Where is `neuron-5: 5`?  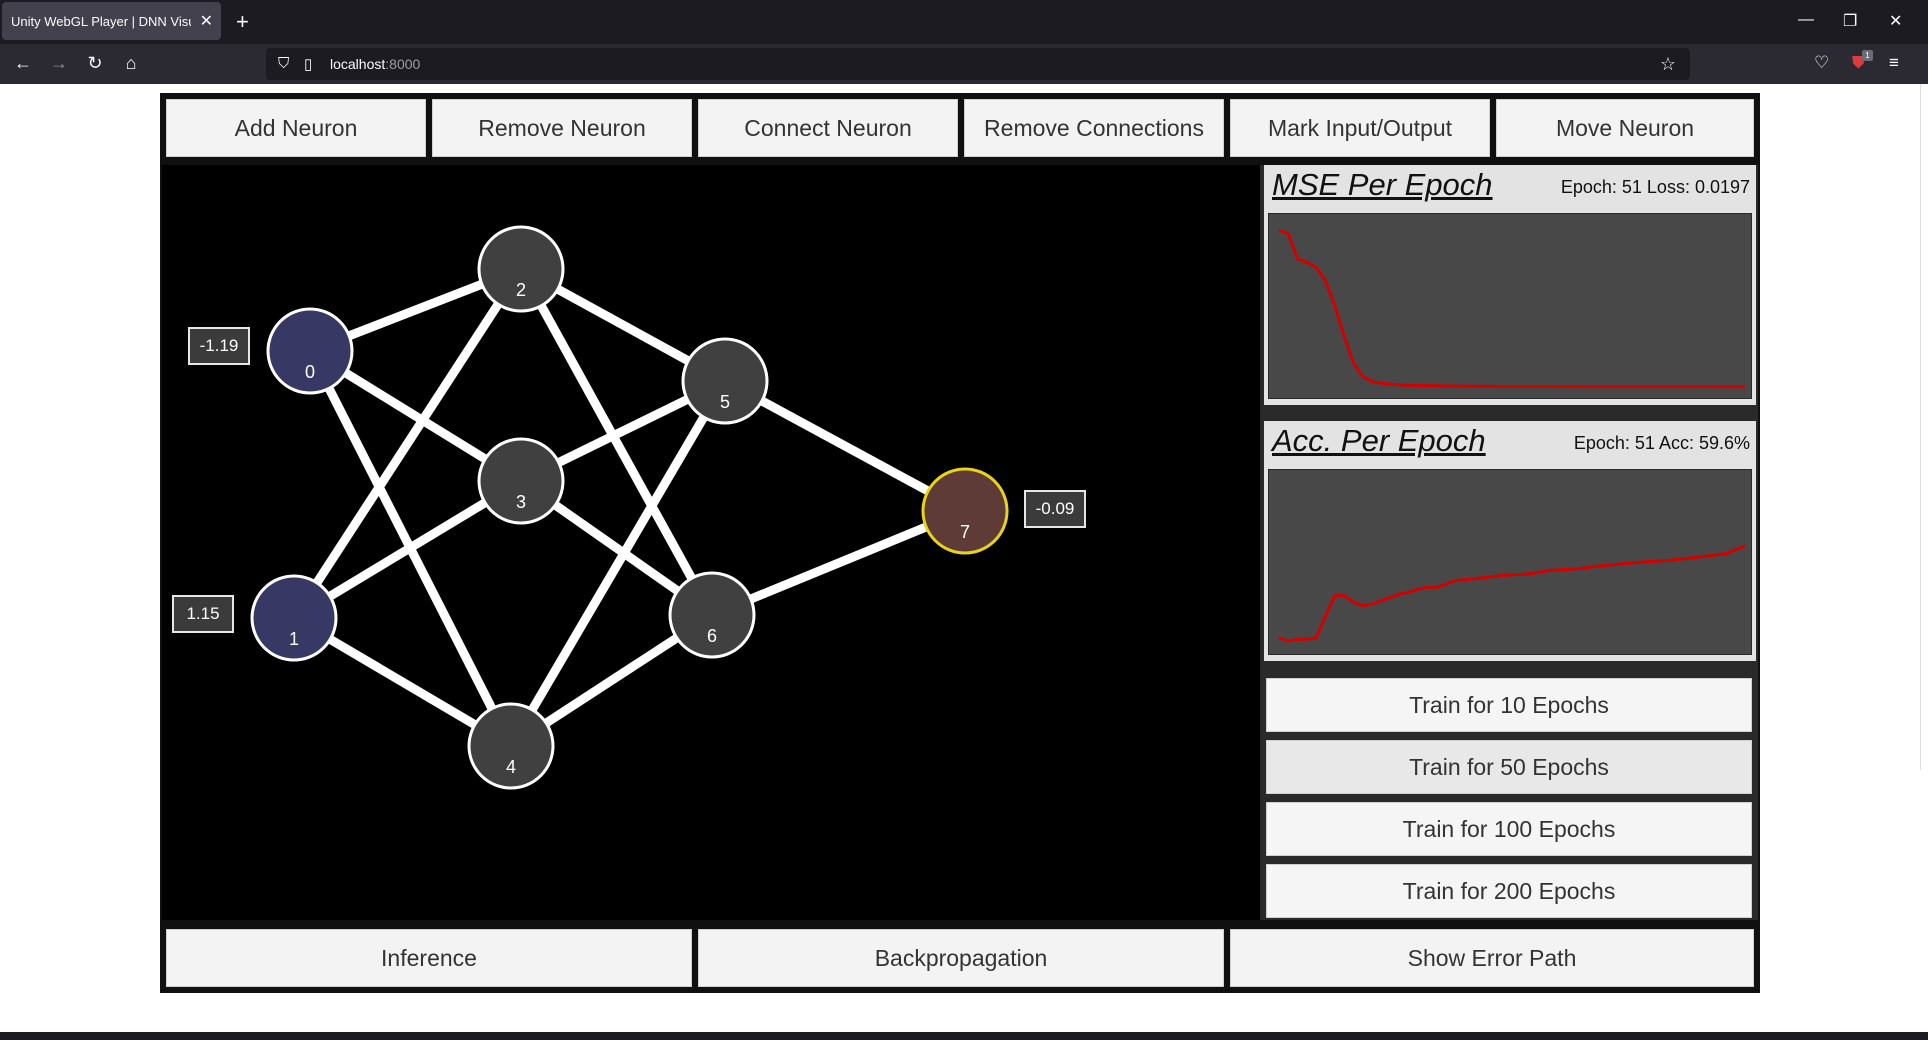 neuron-5: 5 is located at coordinates (725, 381).